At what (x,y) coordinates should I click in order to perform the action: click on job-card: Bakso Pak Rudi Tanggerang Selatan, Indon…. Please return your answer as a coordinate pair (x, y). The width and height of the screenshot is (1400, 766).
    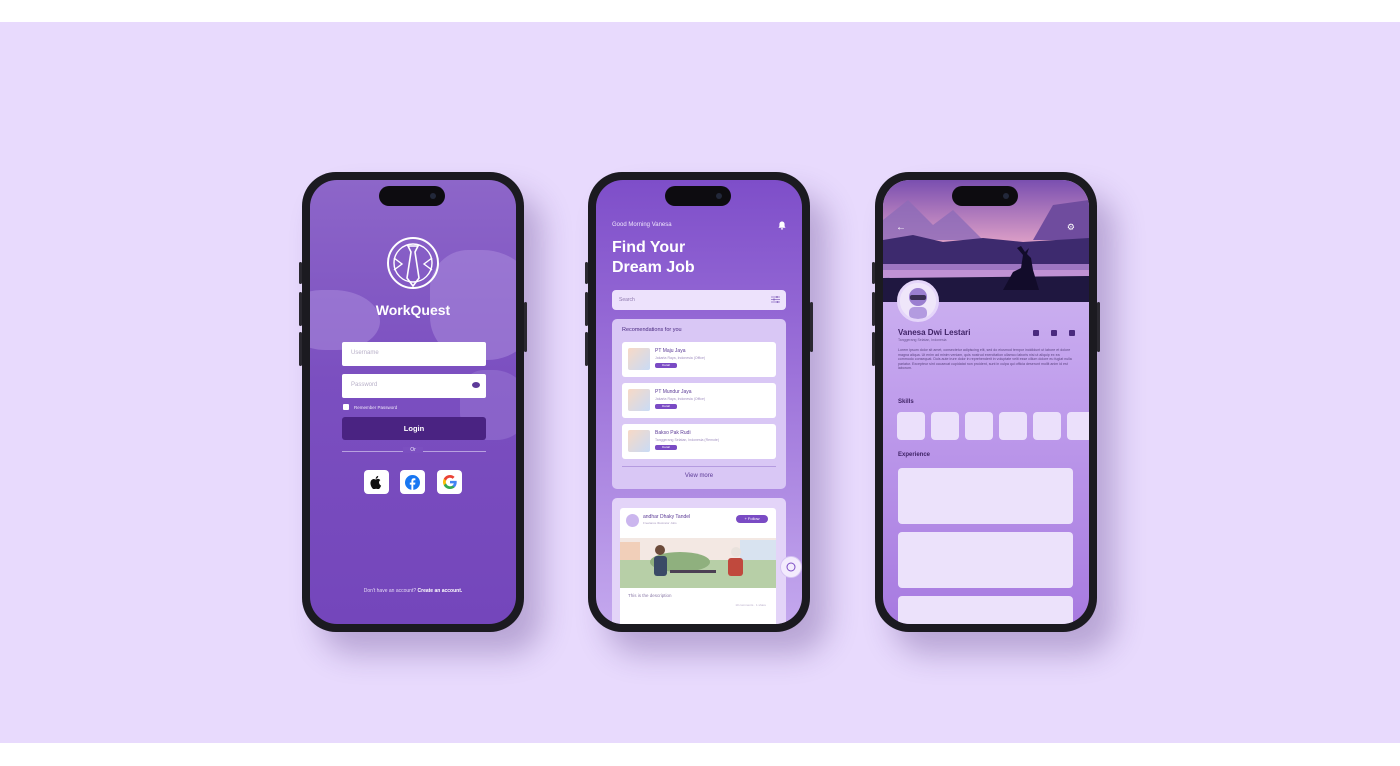
    Looking at the image, I should click on (699, 441).